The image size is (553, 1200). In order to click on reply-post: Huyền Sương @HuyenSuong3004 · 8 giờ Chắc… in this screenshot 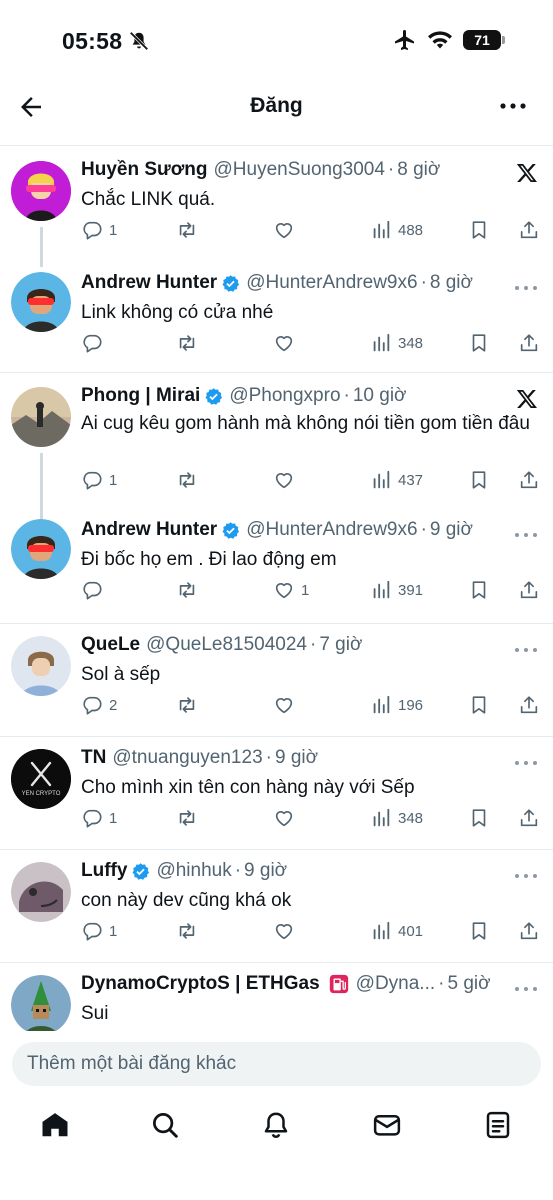, I will do `click(276, 207)`.